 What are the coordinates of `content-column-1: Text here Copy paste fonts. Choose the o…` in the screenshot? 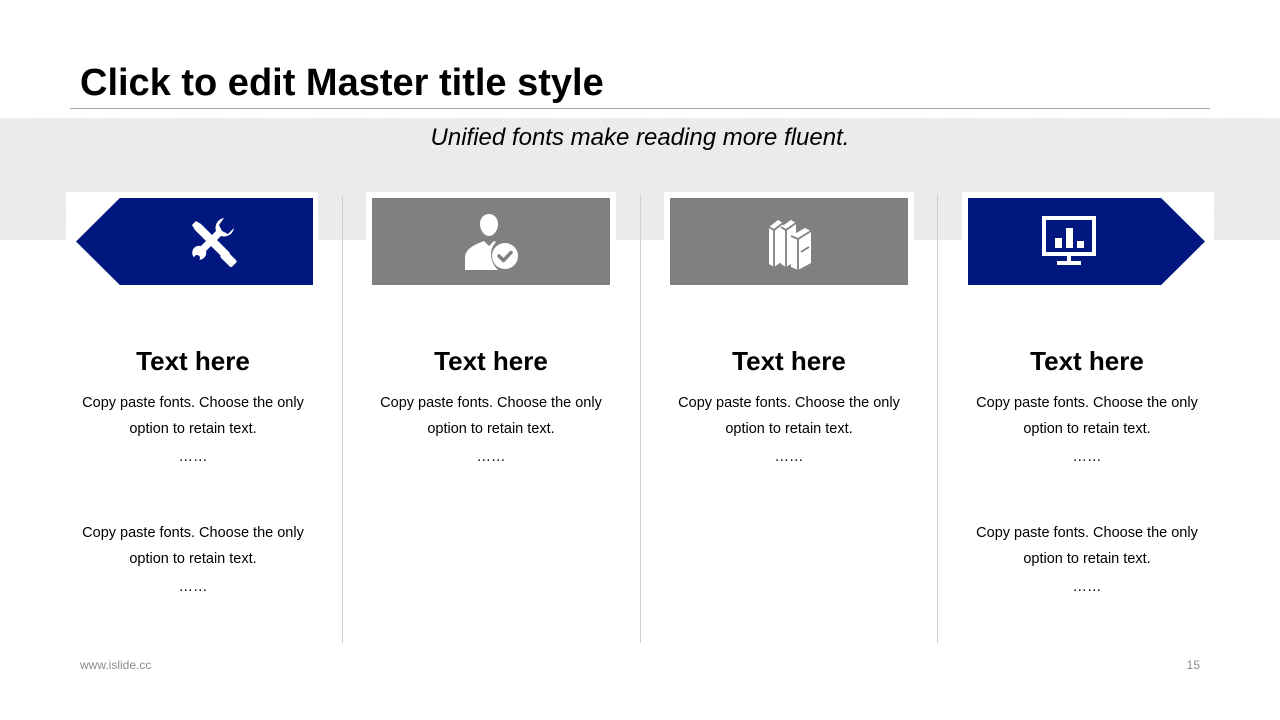 It's located at (193, 471).